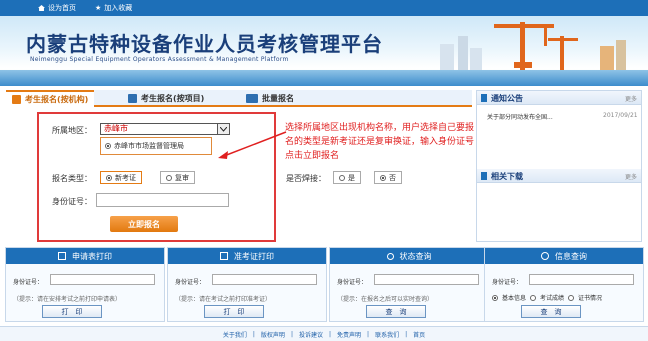 This screenshot has height=341, width=648. What do you see at coordinates (514, 298) in the screenshot?
I see `basic-info-label: 基本信息` at bounding box center [514, 298].